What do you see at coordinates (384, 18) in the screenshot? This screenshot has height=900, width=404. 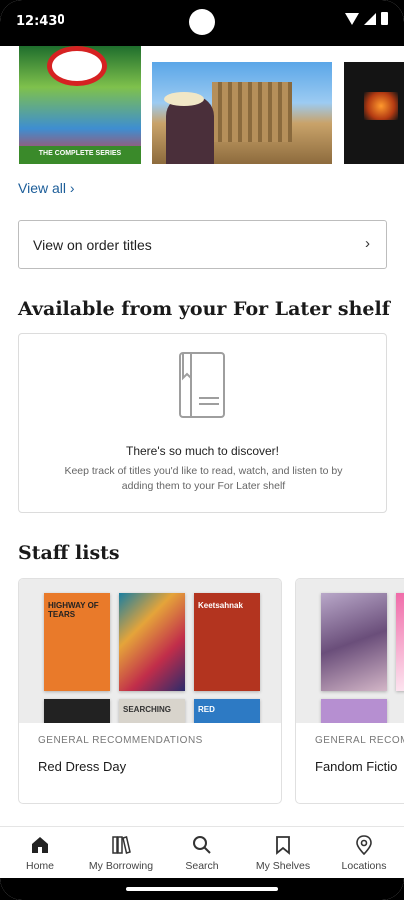 I see `battery-icon` at bounding box center [384, 18].